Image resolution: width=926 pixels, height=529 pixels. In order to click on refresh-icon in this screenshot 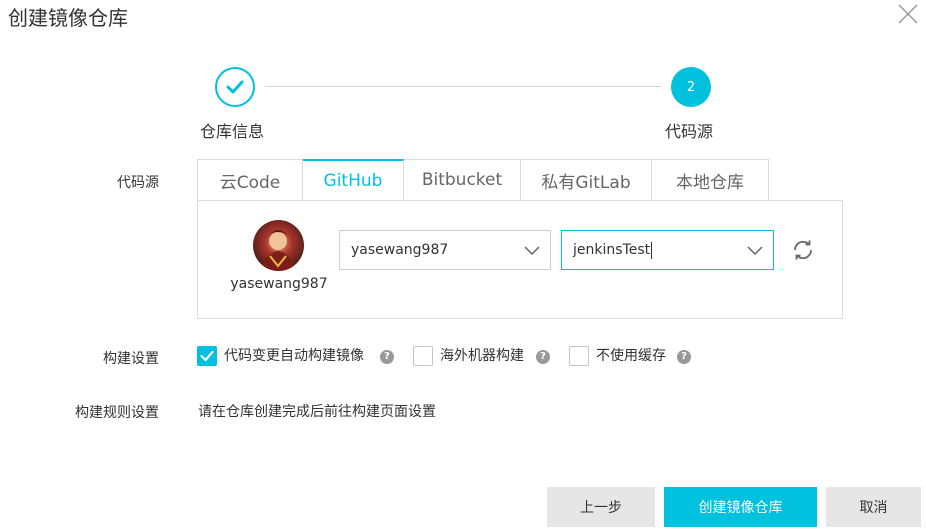, I will do `click(803, 250)`.